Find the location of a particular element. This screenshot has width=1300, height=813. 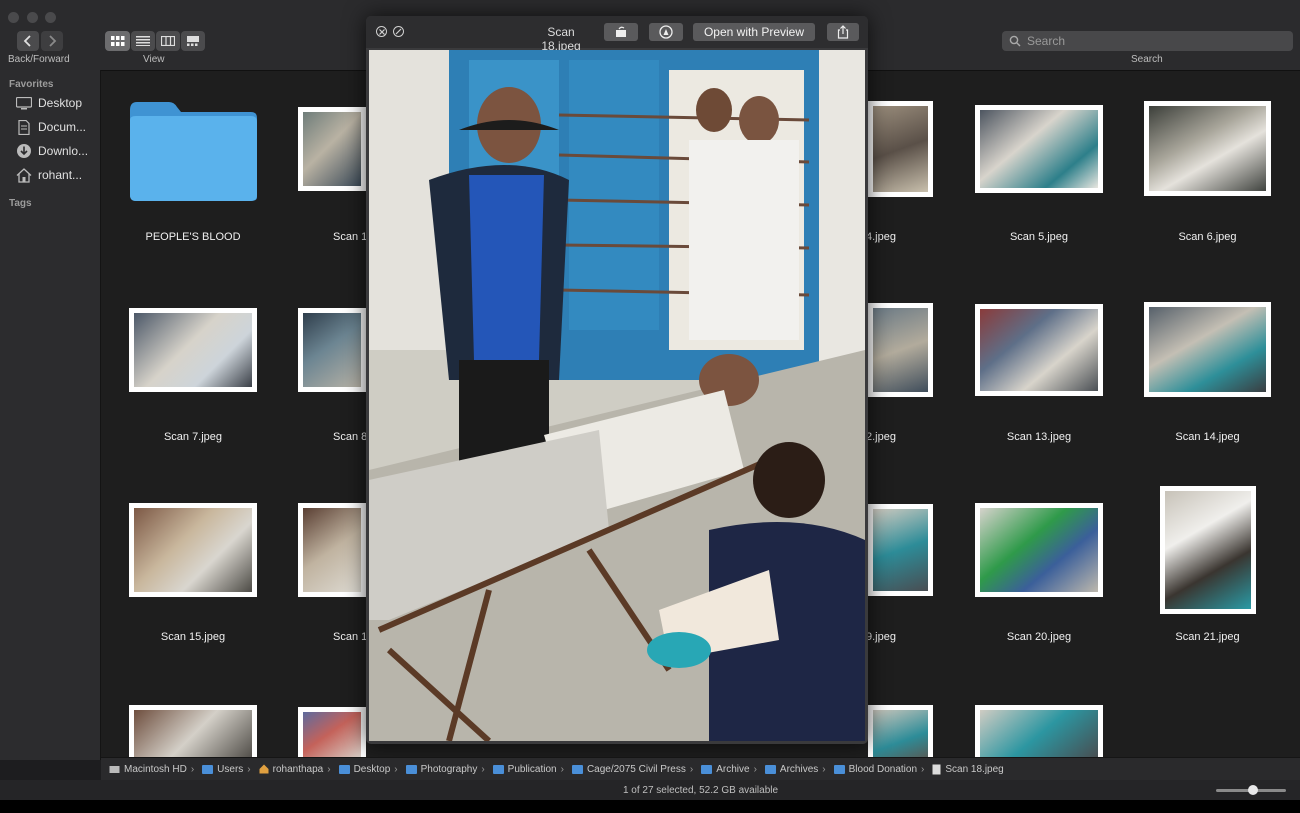

path-item-label: Cage/2075 Civil Press is located at coordinates (636, 769).